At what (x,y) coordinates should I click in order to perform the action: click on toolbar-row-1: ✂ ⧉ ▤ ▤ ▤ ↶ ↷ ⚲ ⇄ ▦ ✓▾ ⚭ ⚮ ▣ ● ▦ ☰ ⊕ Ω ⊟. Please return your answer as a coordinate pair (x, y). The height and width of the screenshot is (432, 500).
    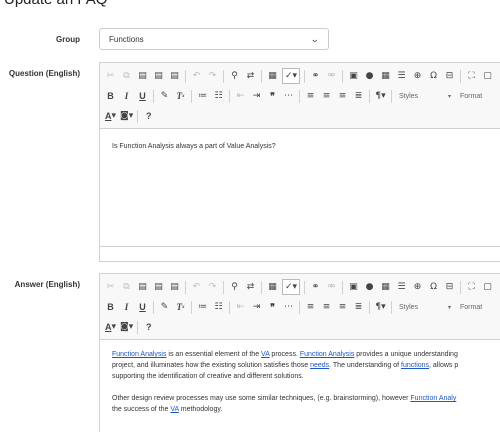
    Looking at the image, I should click on (302, 287).